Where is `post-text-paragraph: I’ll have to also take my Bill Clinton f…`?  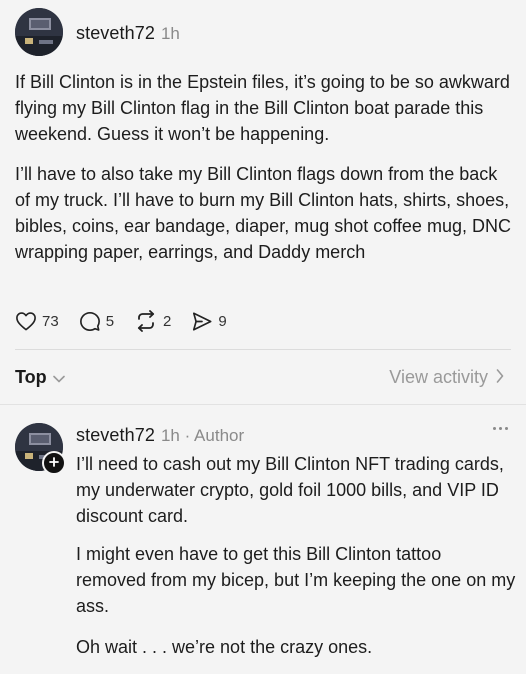
post-text-paragraph: I’ll have to also take my Bill Clinton f… is located at coordinates (263, 213).